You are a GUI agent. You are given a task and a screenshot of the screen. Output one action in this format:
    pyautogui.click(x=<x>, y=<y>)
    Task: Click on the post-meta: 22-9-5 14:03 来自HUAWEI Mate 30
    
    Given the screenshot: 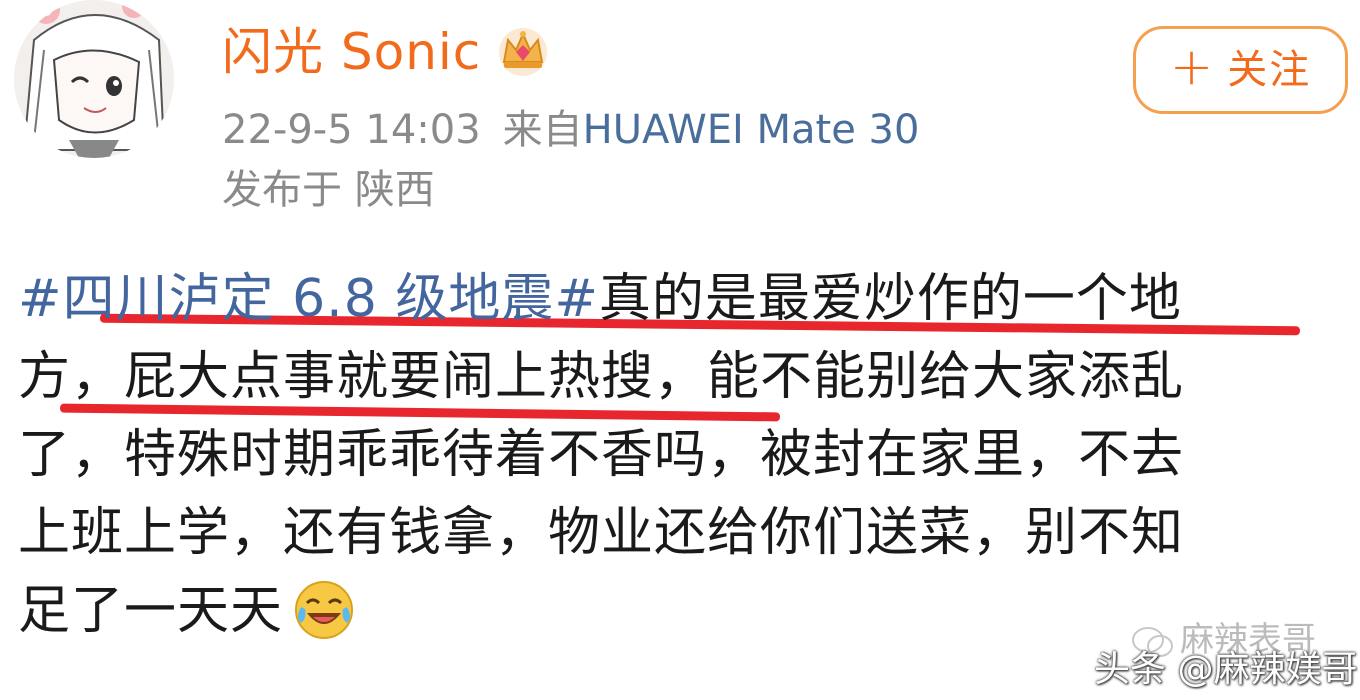 What is the action you would take?
    pyautogui.click(x=570, y=130)
    